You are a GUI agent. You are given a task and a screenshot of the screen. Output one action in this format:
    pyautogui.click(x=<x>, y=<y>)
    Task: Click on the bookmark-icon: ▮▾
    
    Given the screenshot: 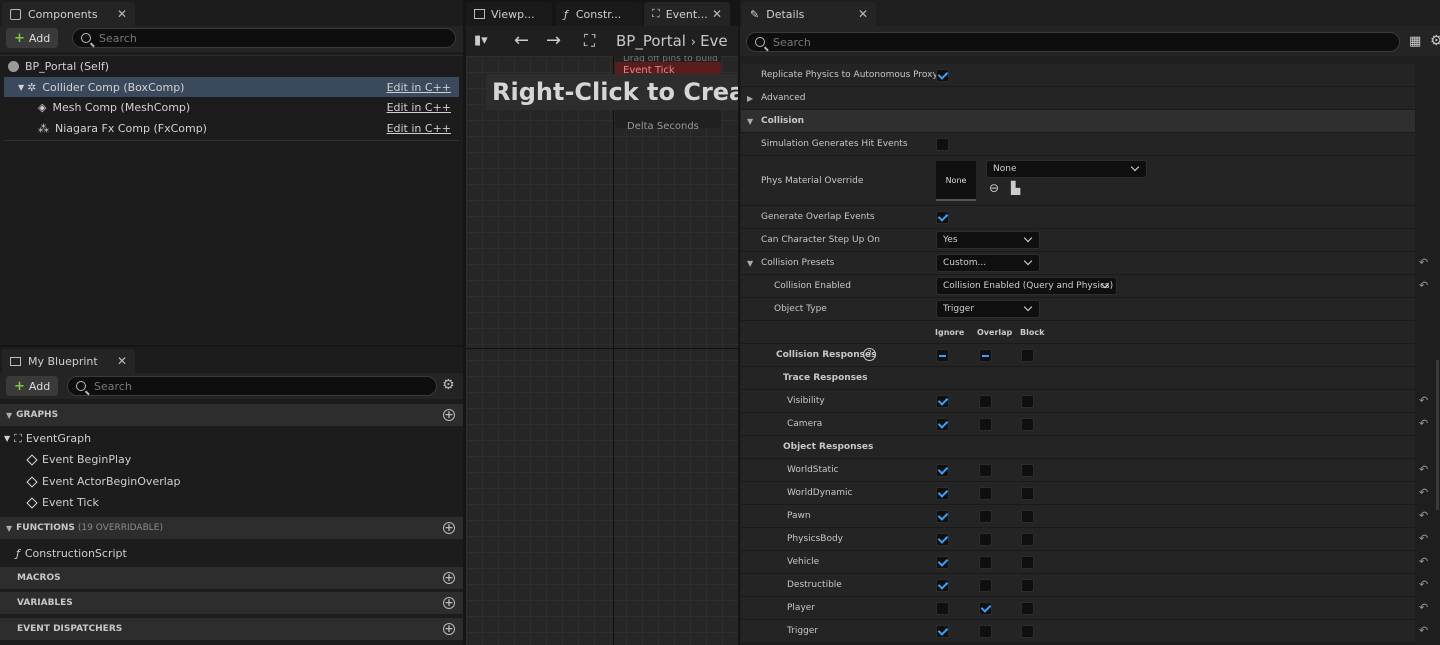 What is the action you would take?
    pyautogui.click(x=481, y=40)
    